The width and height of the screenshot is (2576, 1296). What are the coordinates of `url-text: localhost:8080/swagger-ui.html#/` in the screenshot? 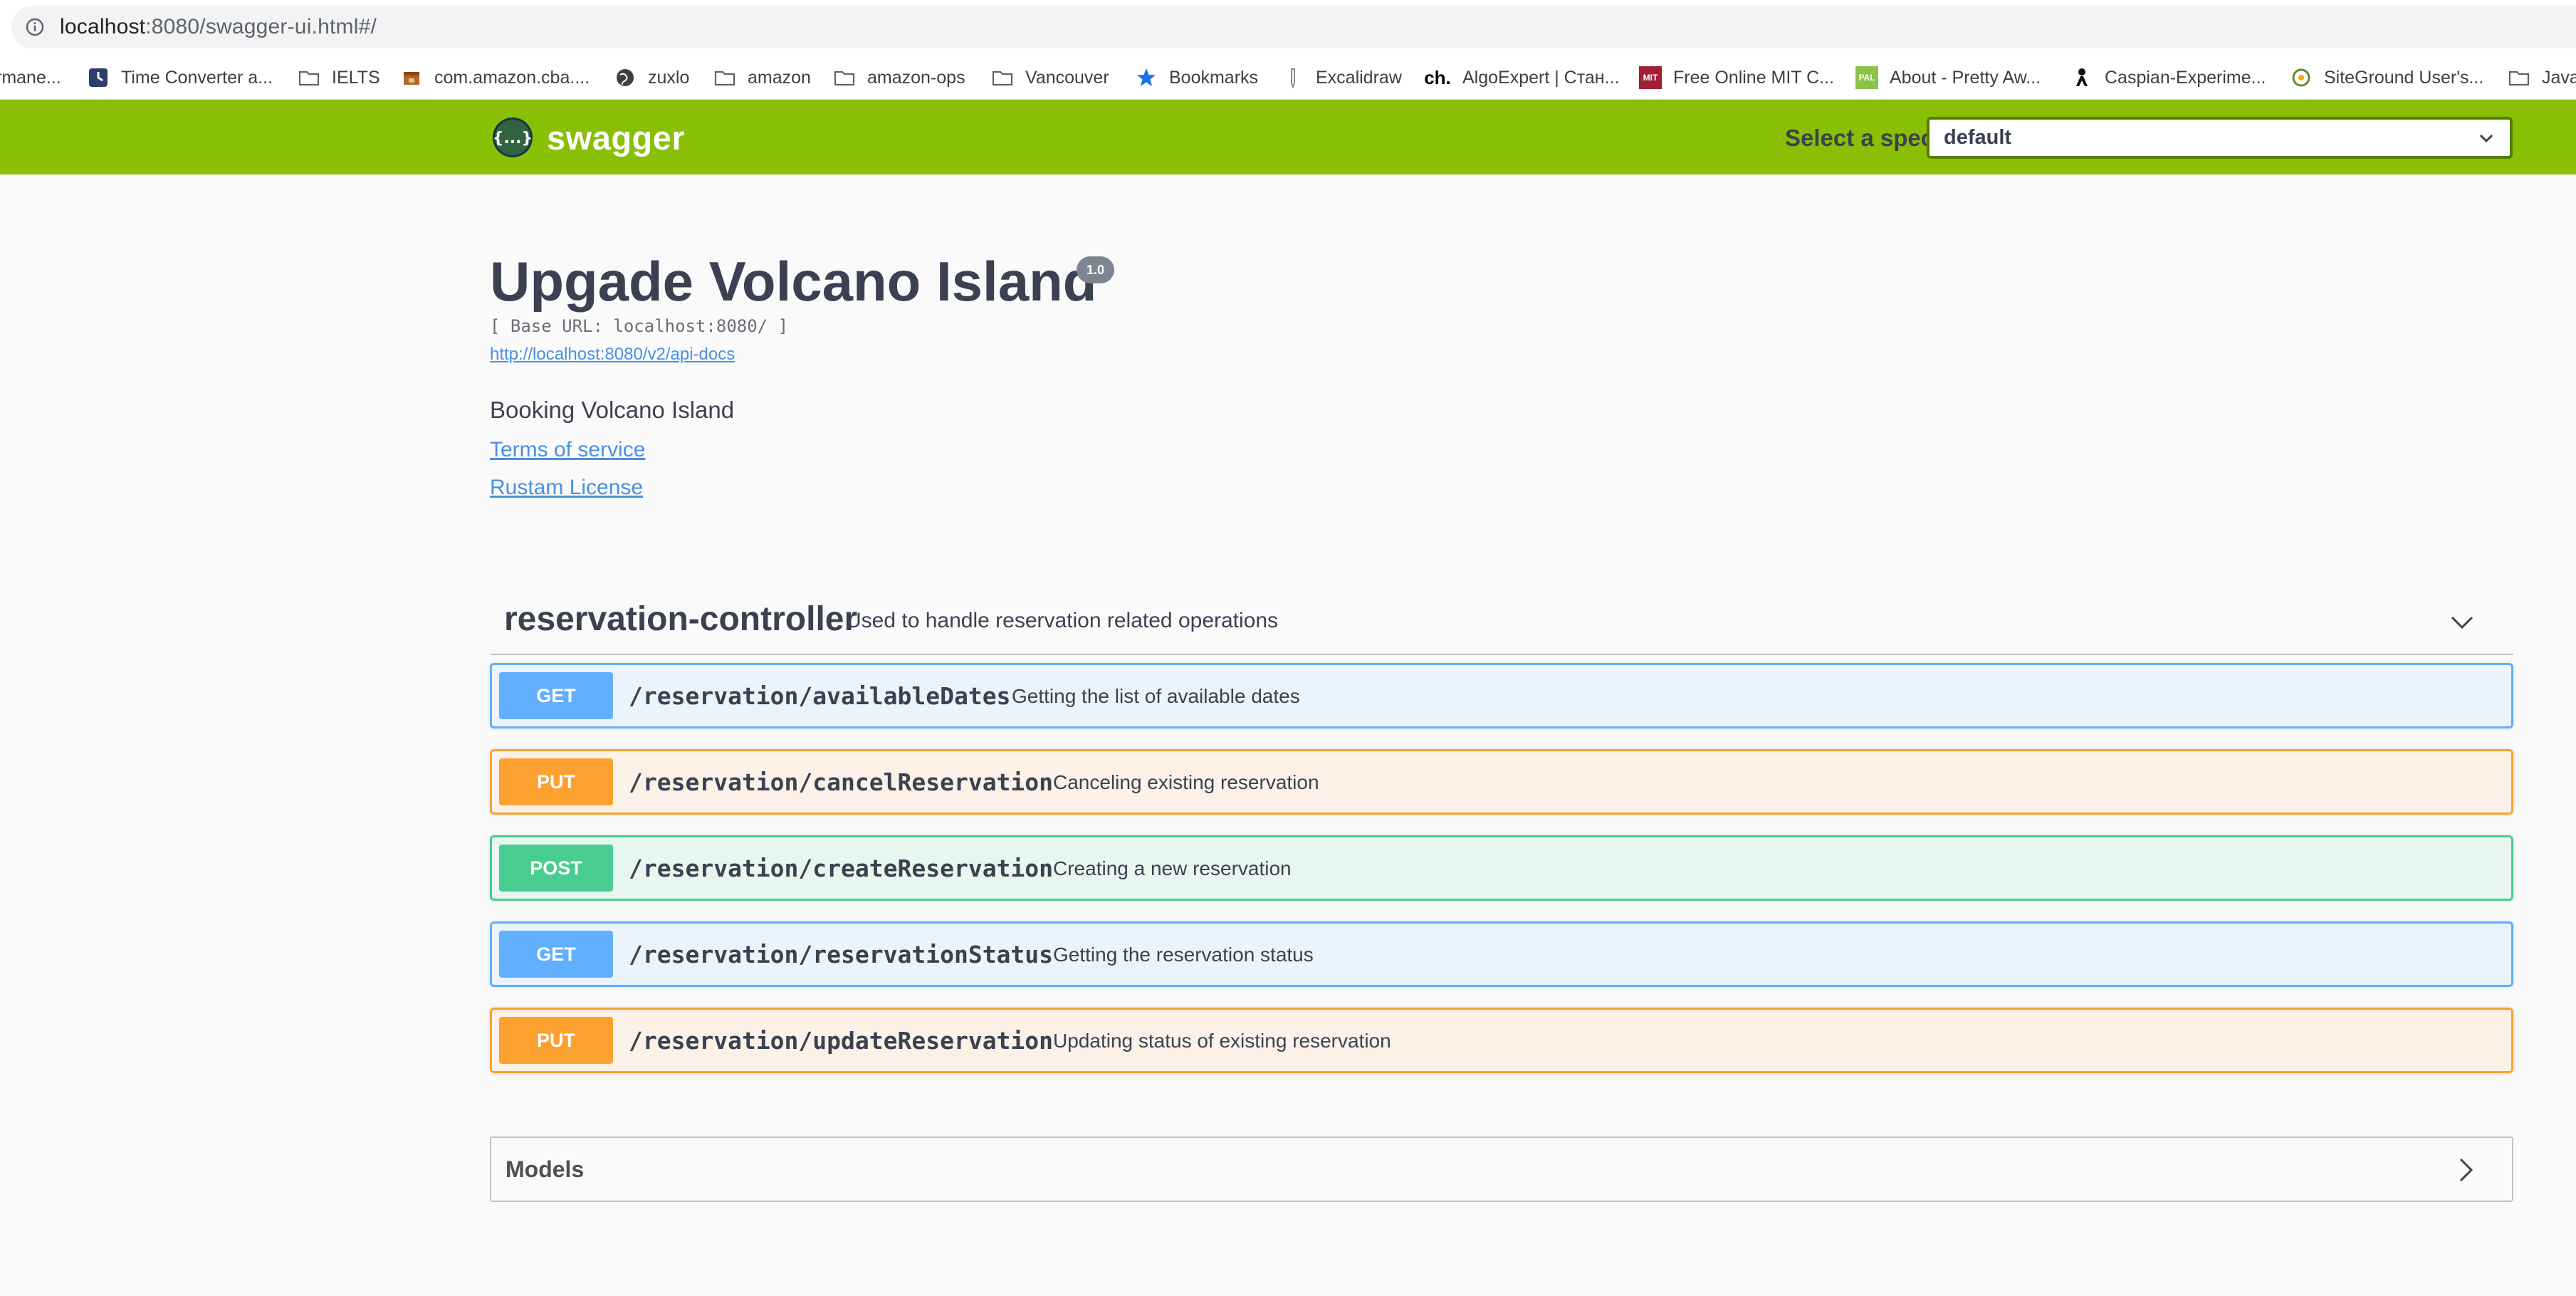 It's located at (218, 27).